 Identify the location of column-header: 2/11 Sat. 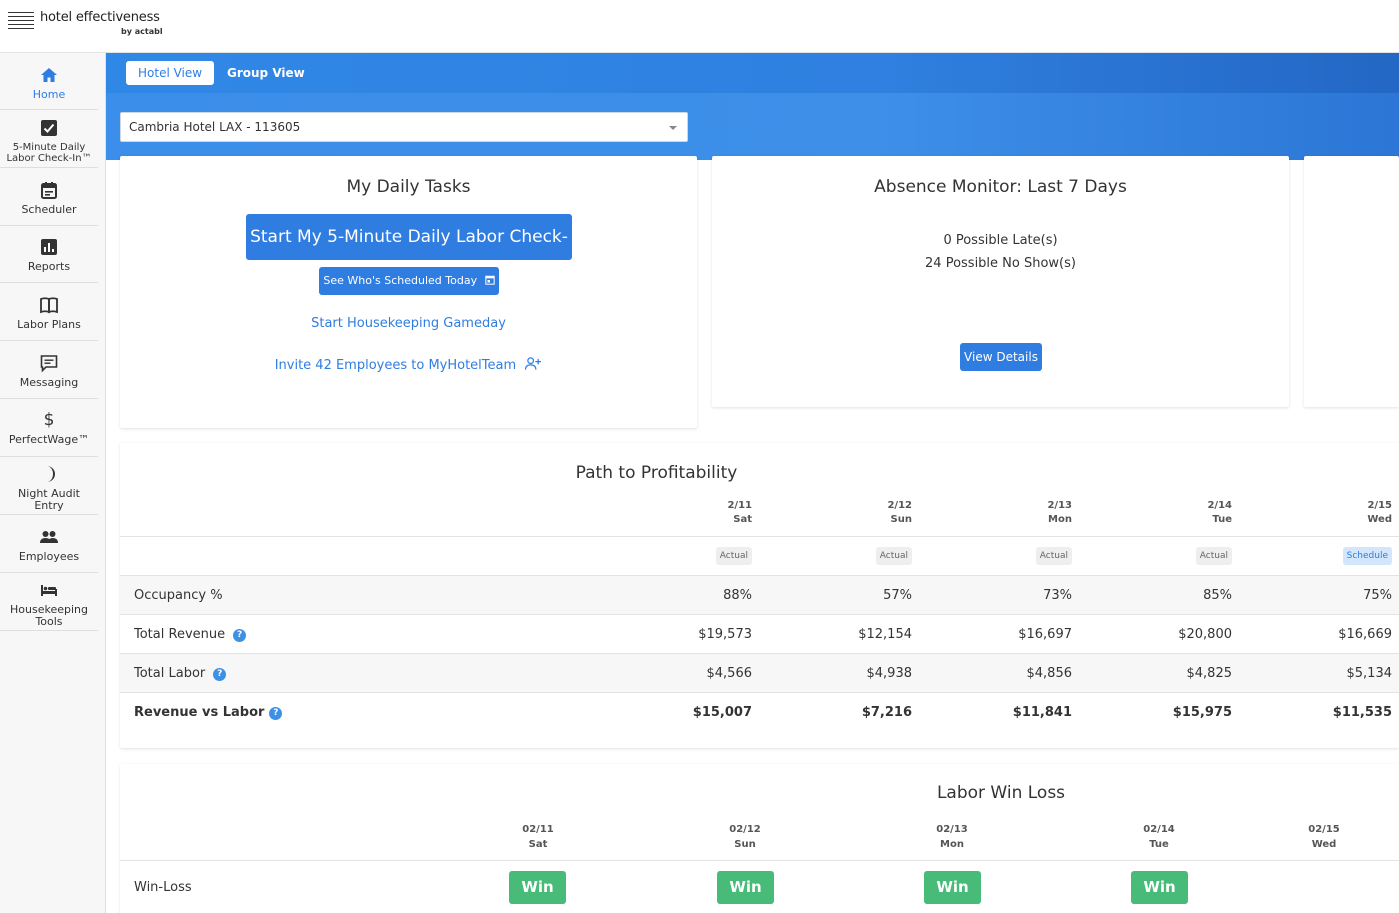
(702, 513).